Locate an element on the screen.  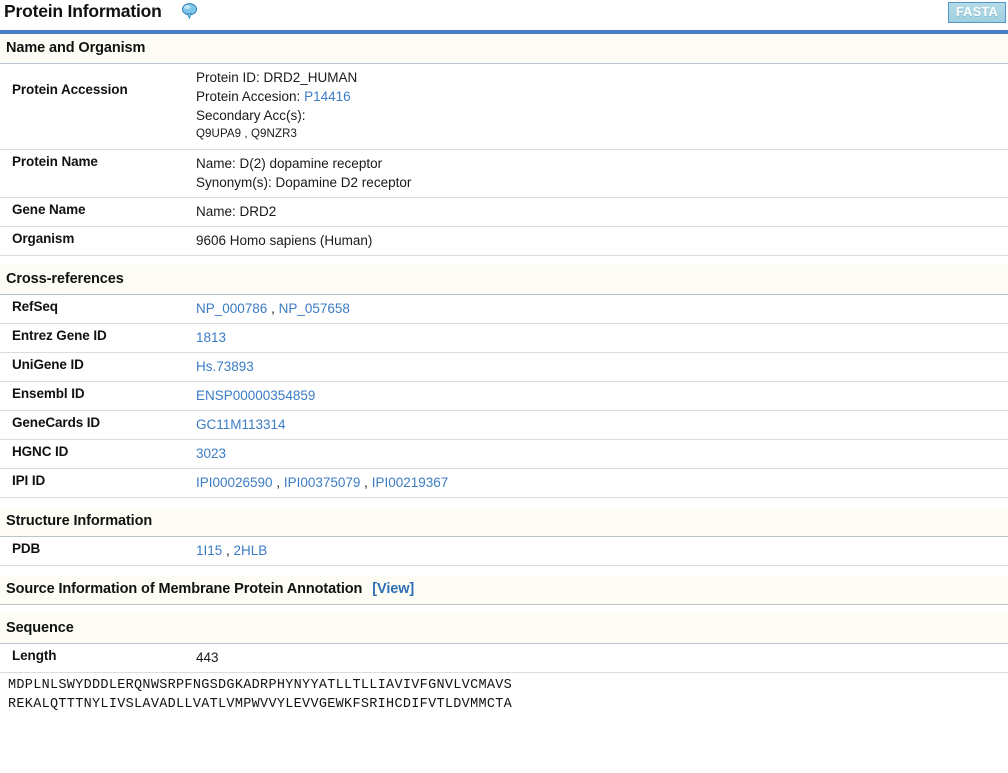
row-label: Ensembl ID is located at coordinates (48, 393).